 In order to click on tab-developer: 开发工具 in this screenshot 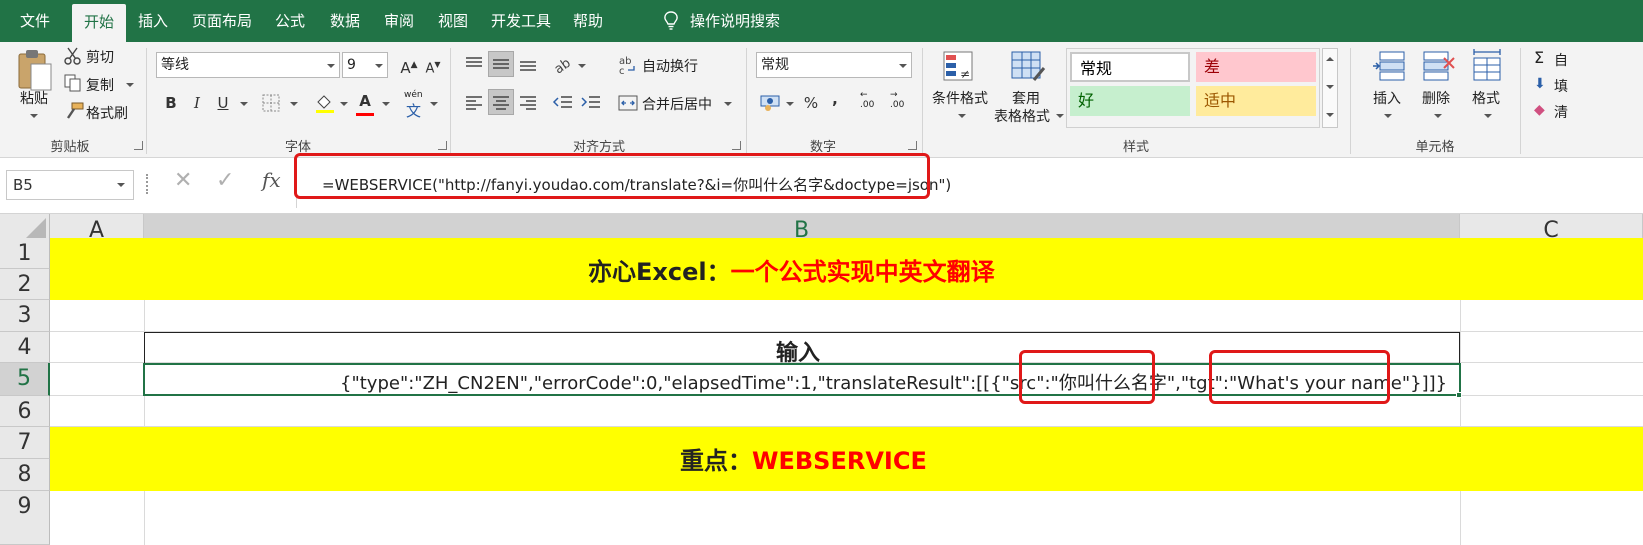, I will do `click(521, 21)`.